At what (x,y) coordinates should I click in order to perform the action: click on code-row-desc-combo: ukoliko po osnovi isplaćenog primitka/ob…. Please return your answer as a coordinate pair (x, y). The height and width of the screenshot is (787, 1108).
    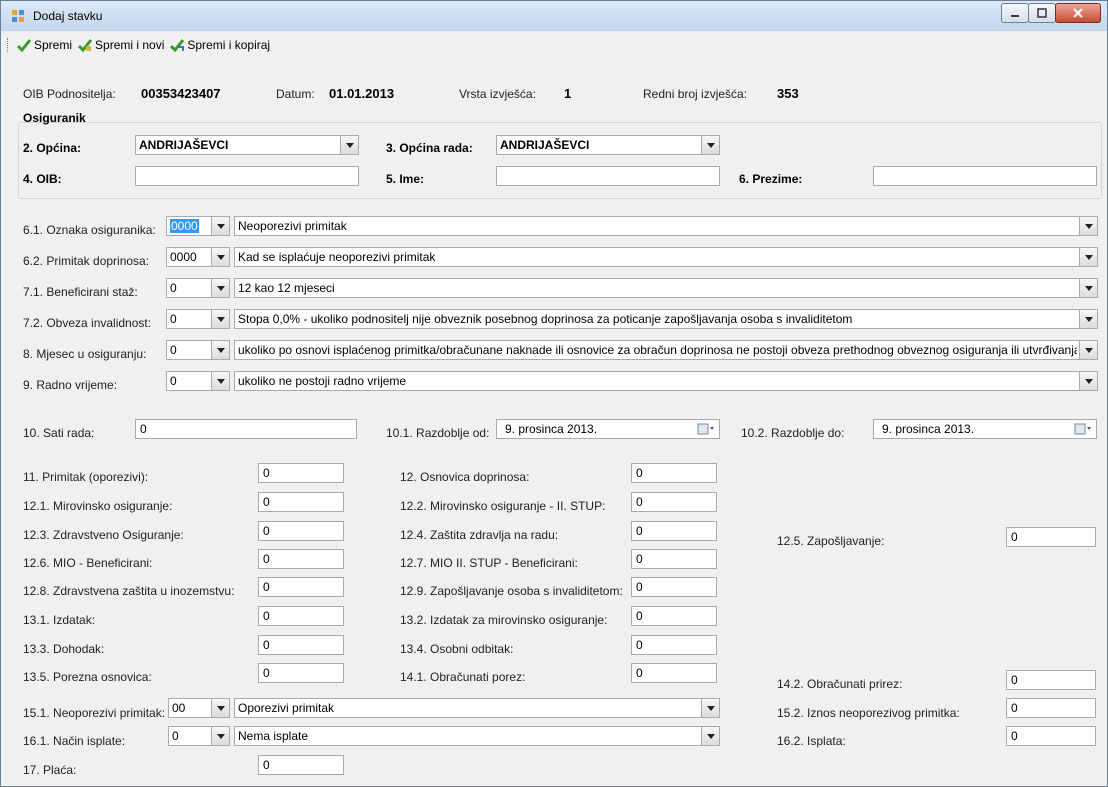
    Looking at the image, I should click on (666, 350).